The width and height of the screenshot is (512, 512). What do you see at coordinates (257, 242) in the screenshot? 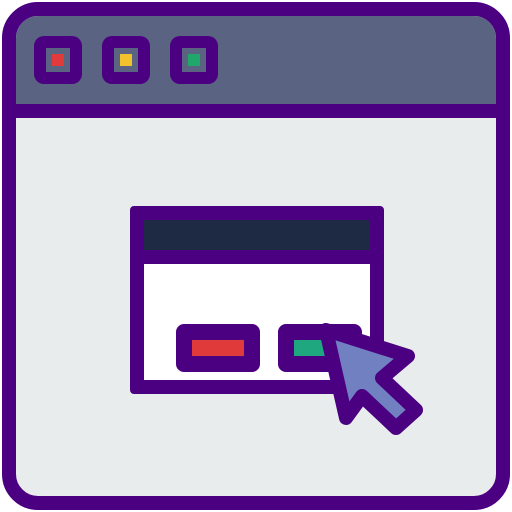
I see `dialog-header` at bounding box center [257, 242].